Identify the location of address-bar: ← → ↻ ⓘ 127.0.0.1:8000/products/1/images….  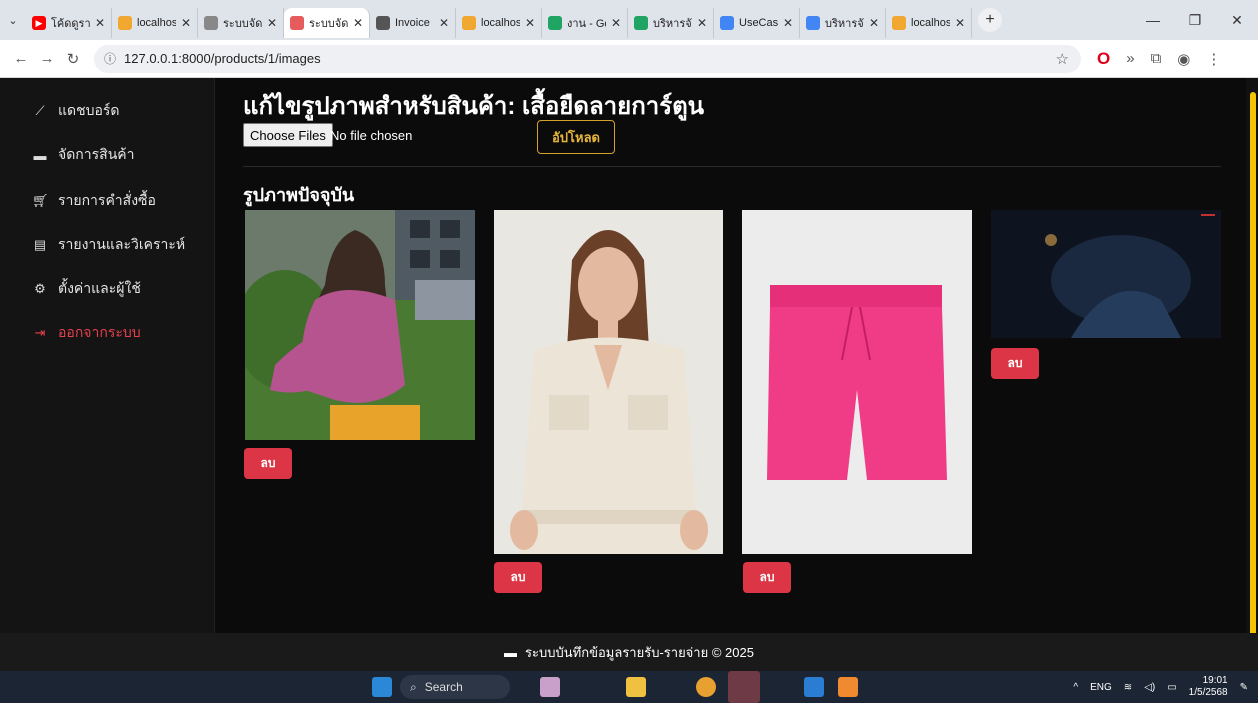
(629, 59).